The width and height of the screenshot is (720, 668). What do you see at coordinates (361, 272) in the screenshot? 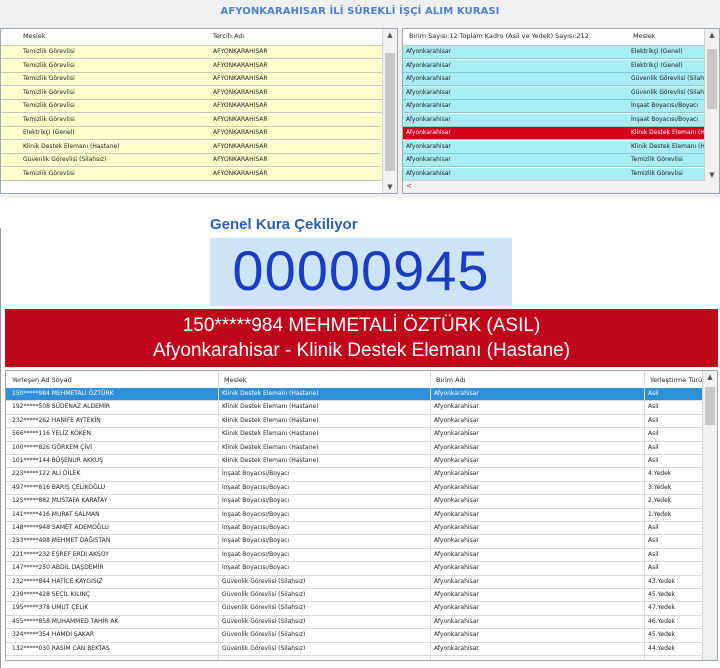
I see `draw-counter: 00000945` at bounding box center [361, 272].